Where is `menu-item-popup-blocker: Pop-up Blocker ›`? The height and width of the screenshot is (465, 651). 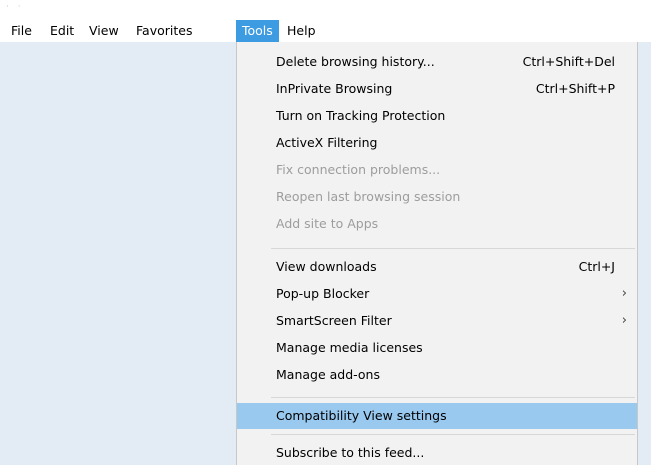 menu-item-popup-blocker: Pop-up Blocker › is located at coordinates (437, 294).